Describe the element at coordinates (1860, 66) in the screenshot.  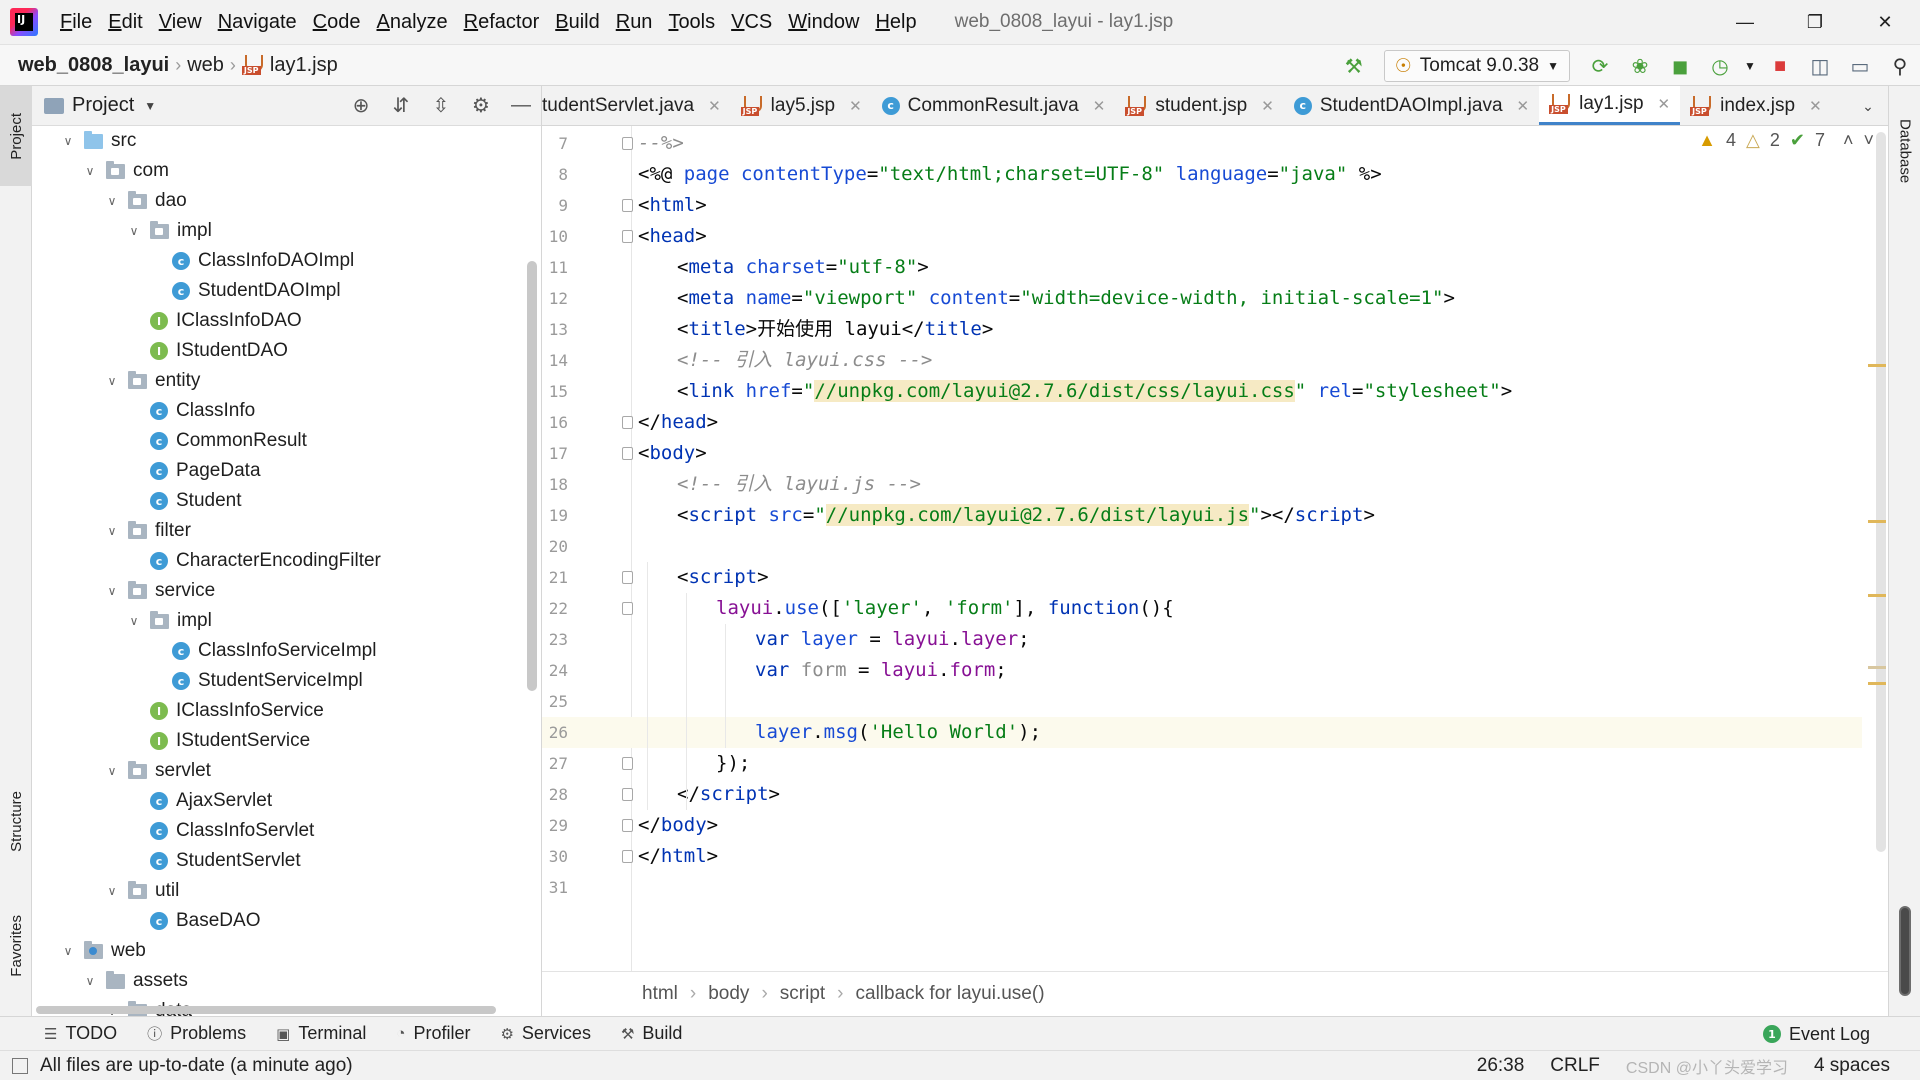
I see `frame-icon: ▭` at that location.